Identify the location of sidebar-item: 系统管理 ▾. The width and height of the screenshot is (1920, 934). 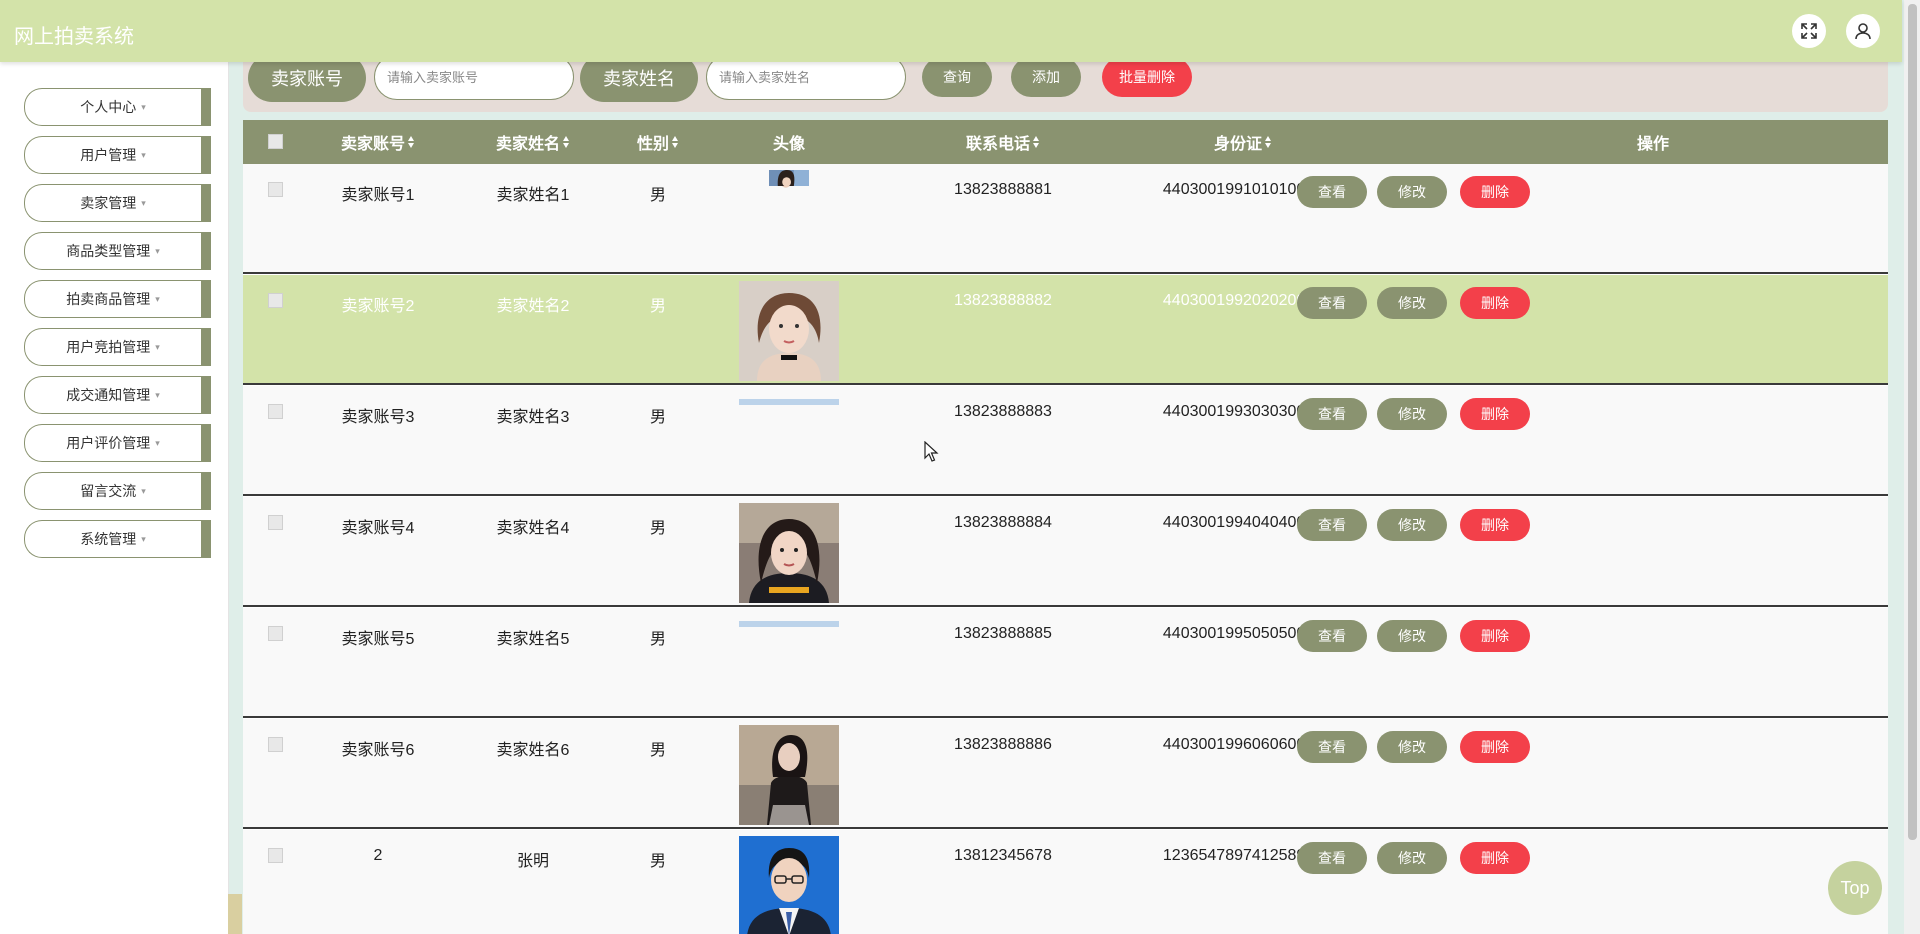
(117, 539).